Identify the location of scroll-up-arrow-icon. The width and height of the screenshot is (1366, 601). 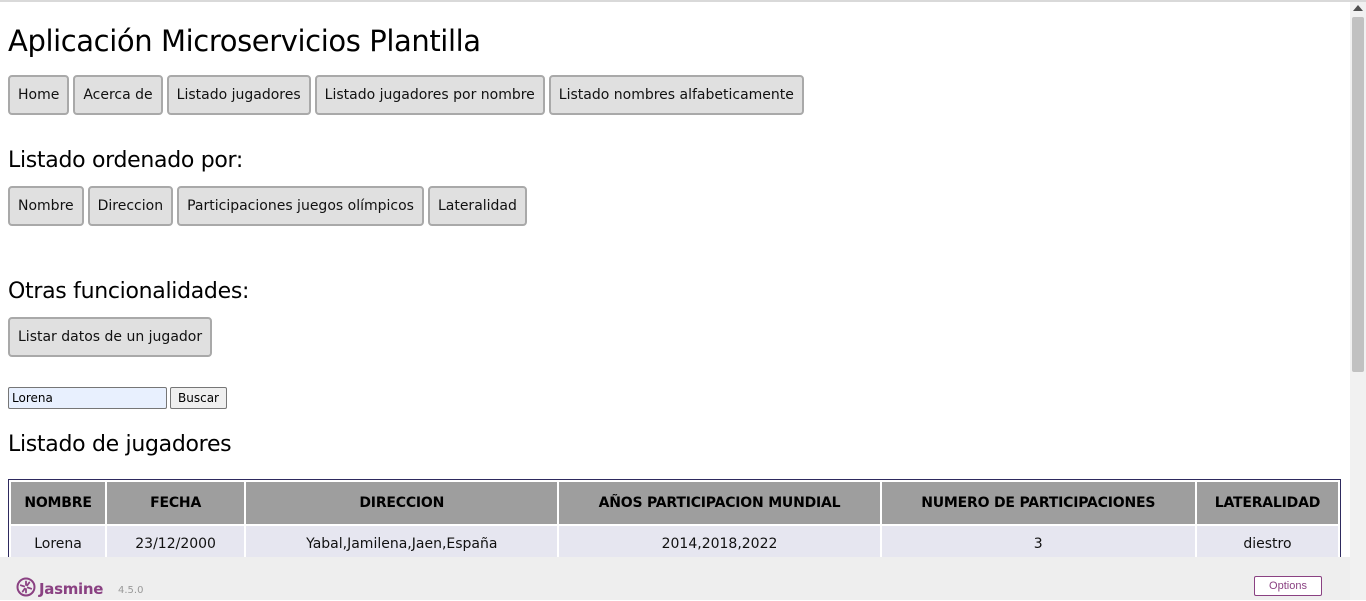
(1358, 8).